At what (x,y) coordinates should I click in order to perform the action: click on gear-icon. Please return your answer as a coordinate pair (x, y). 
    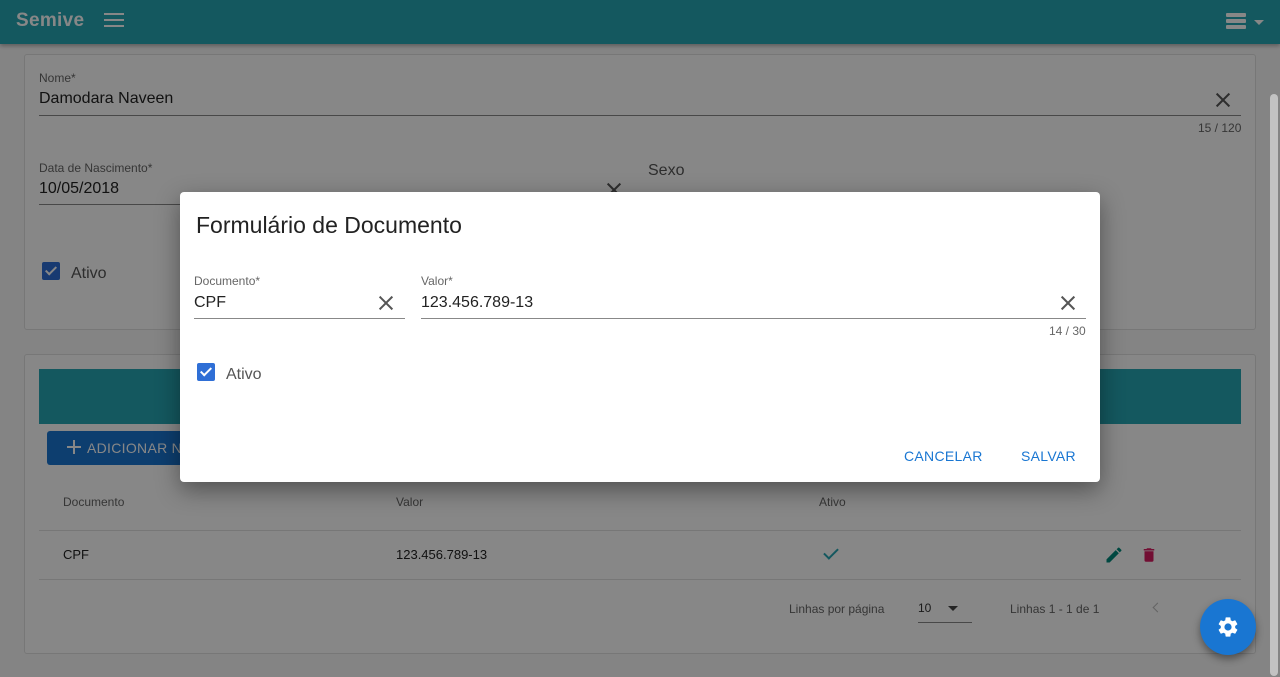
    Looking at the image, I should click on (1228, 627).